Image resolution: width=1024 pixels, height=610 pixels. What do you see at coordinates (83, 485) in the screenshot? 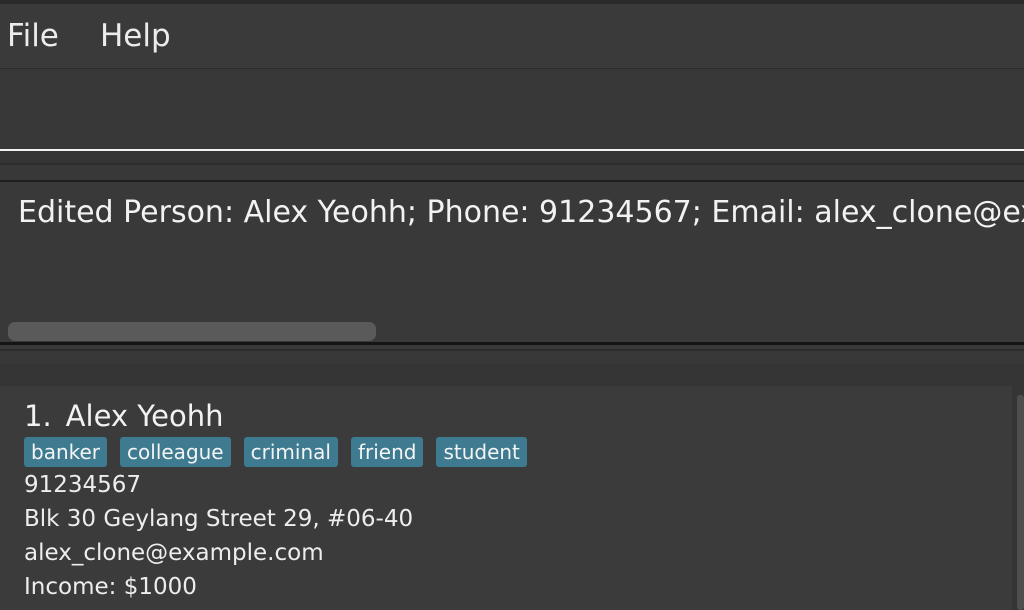
I see `person-phone: 91234567` at bounding box center [83, 485].